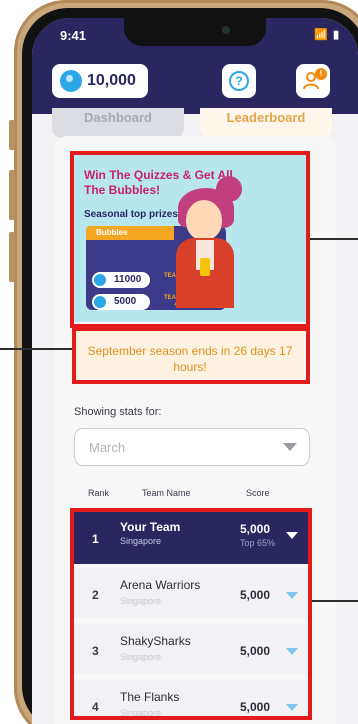 This screenshot has height=724, width=358. Describe the element at coordinates (195, 32) in the screenshot. I see `device-notch` at that location.